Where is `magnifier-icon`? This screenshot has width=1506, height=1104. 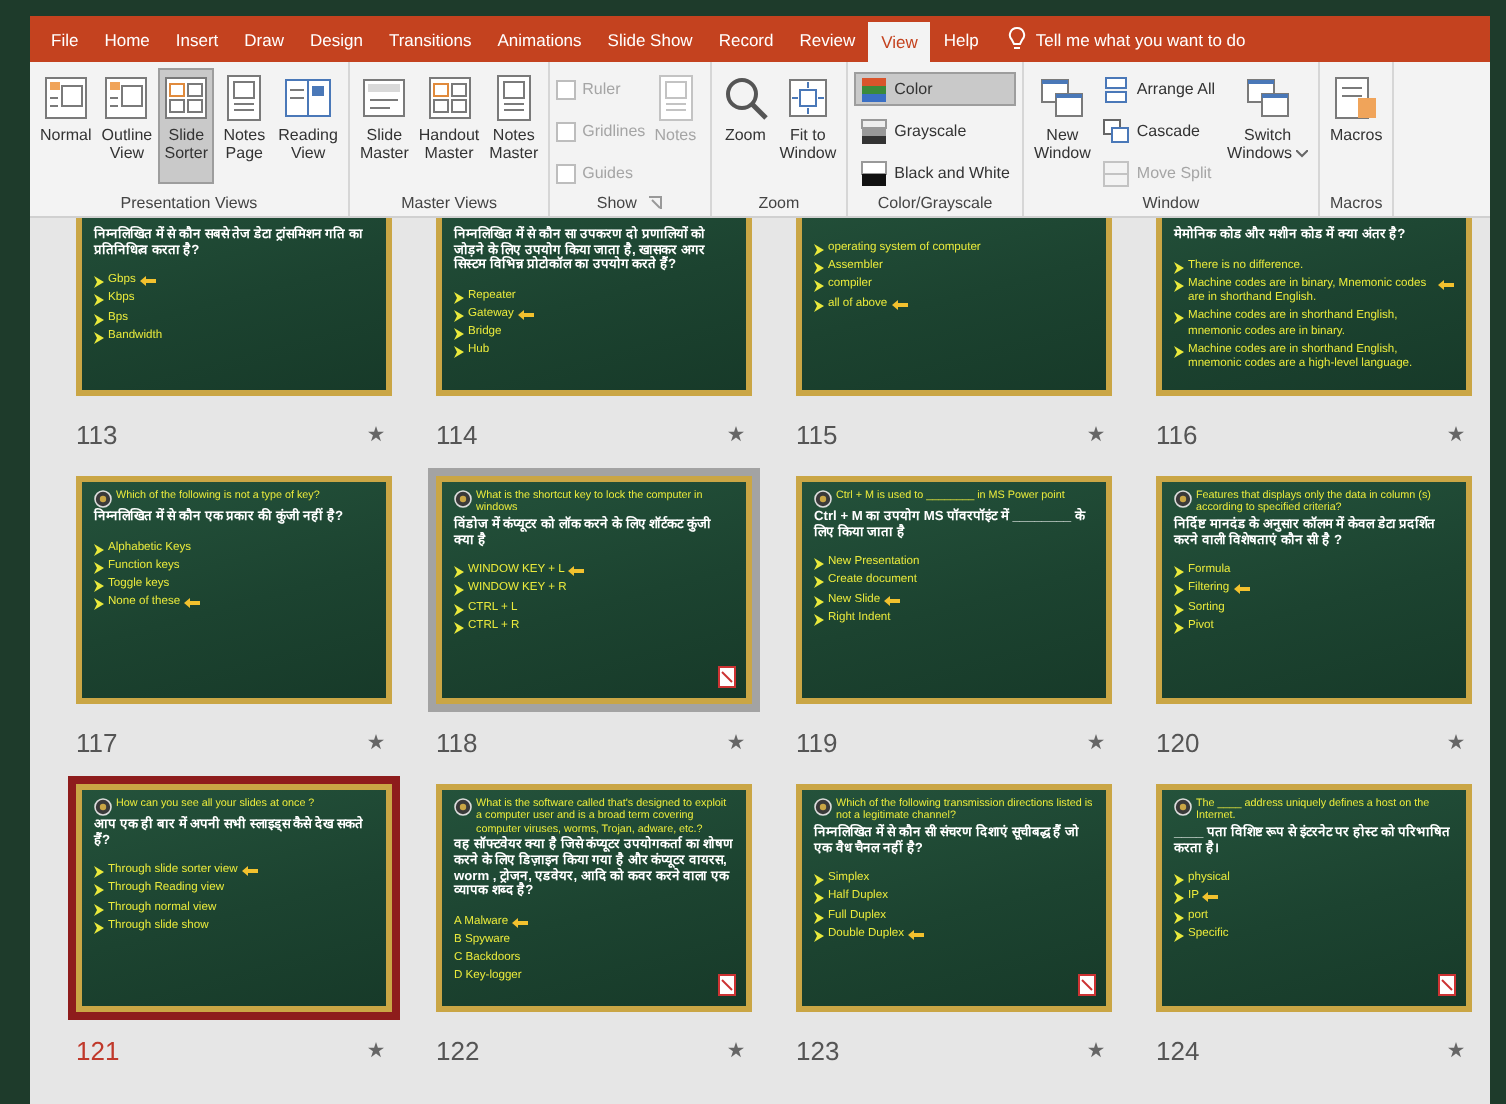
magnifier-icon is located at coordinates (745, 98).